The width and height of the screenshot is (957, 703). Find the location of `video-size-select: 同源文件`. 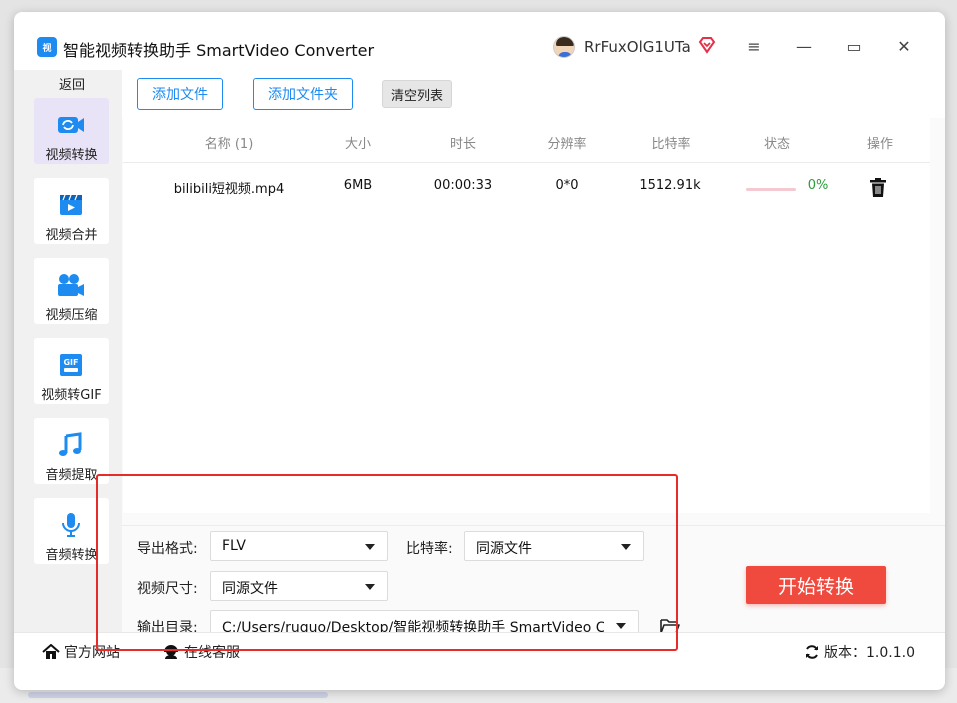

video-size-select: 同源文件 is located at coordinates (299, 586).